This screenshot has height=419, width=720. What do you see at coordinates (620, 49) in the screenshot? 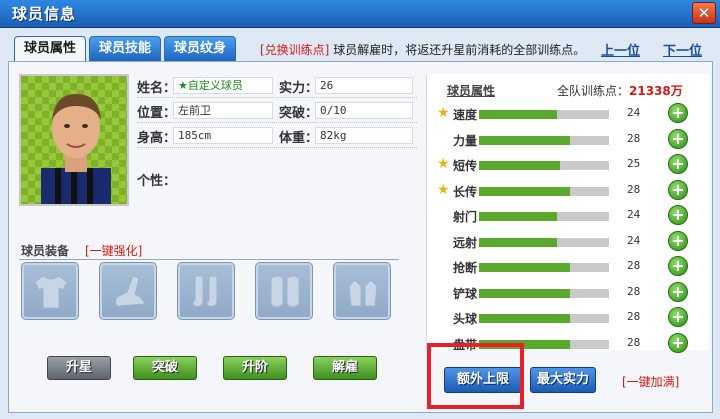
I see `prev-player-link: 上一位` at bounding box center [620, 49].